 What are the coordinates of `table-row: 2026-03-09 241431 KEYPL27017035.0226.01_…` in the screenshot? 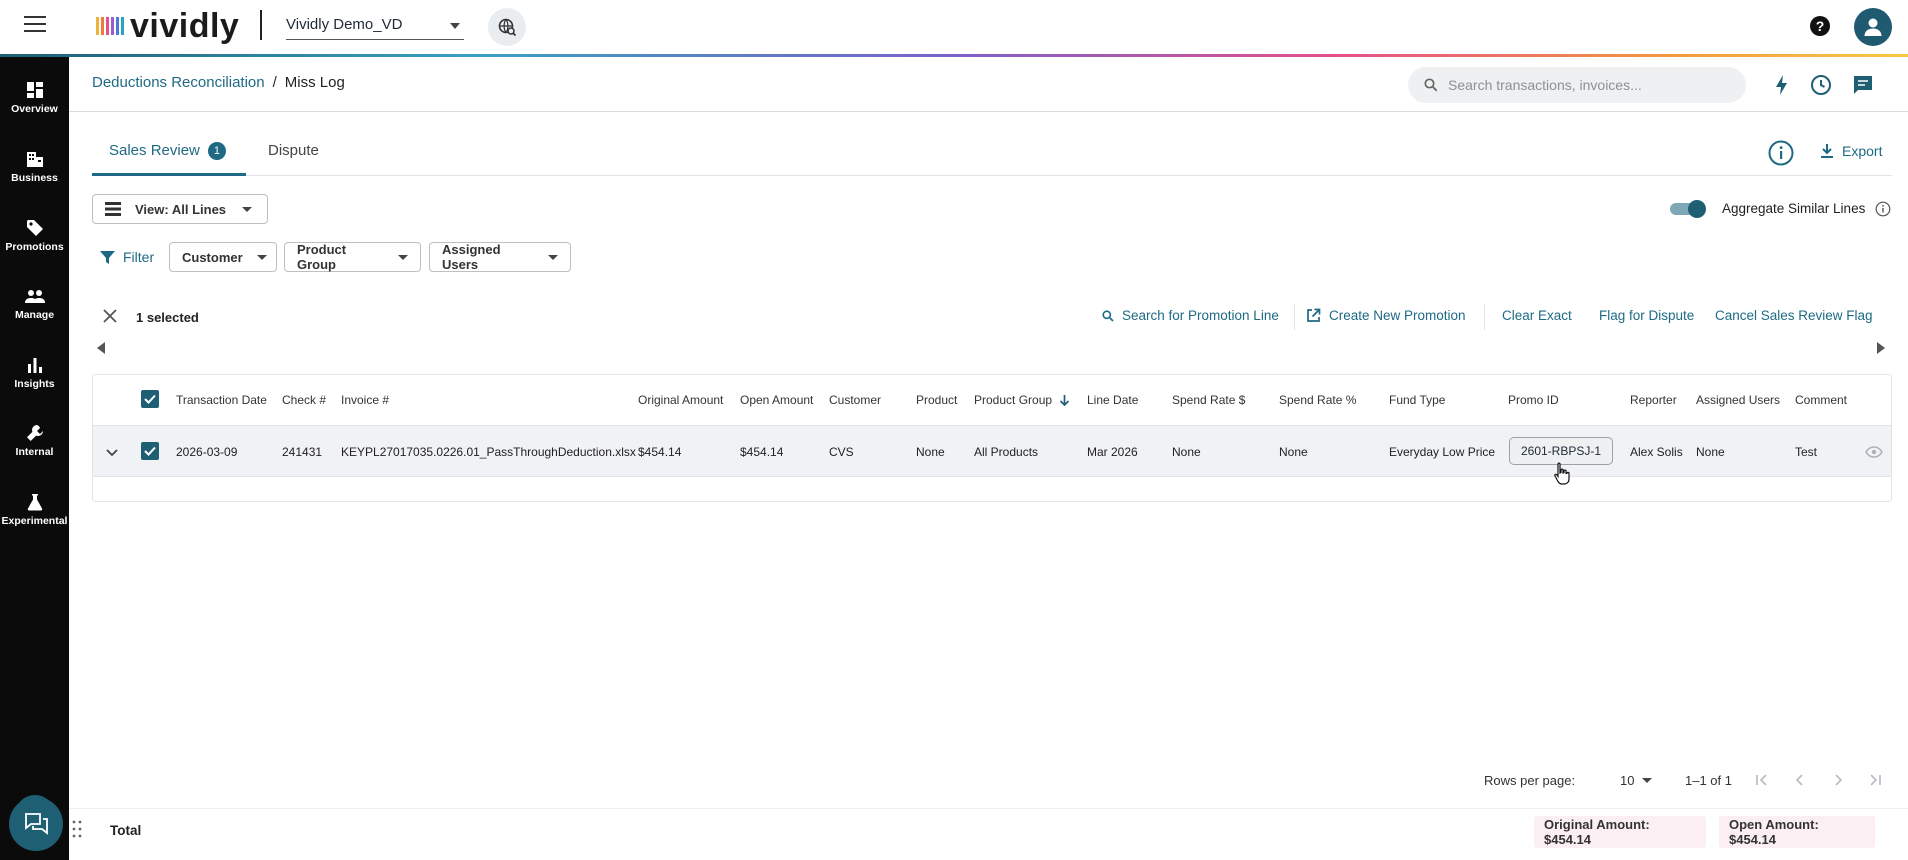 It's located at (992, 451).